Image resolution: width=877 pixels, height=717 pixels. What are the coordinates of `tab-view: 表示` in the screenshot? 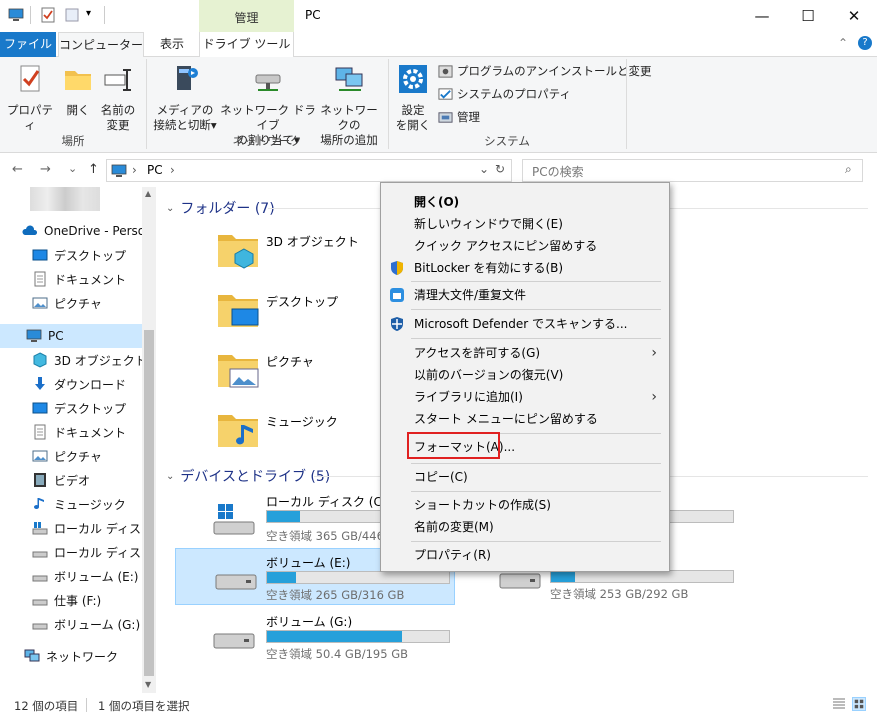 It's located at (172, 44).